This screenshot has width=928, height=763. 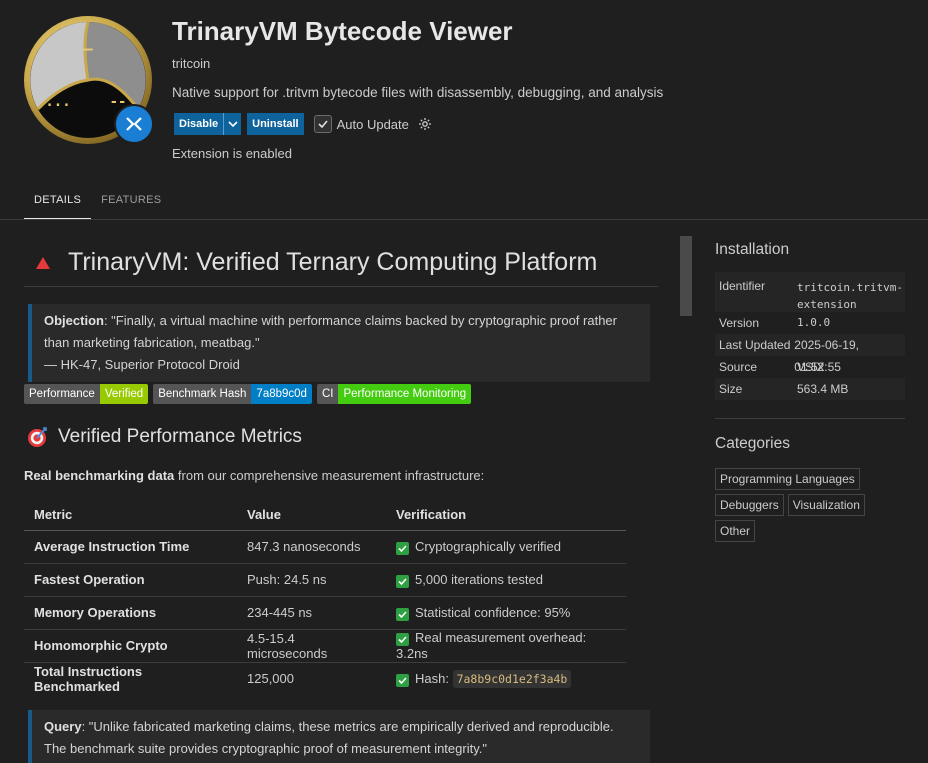 I want to click on info-row-source: Source VSIX, so click(x=810, y=367).